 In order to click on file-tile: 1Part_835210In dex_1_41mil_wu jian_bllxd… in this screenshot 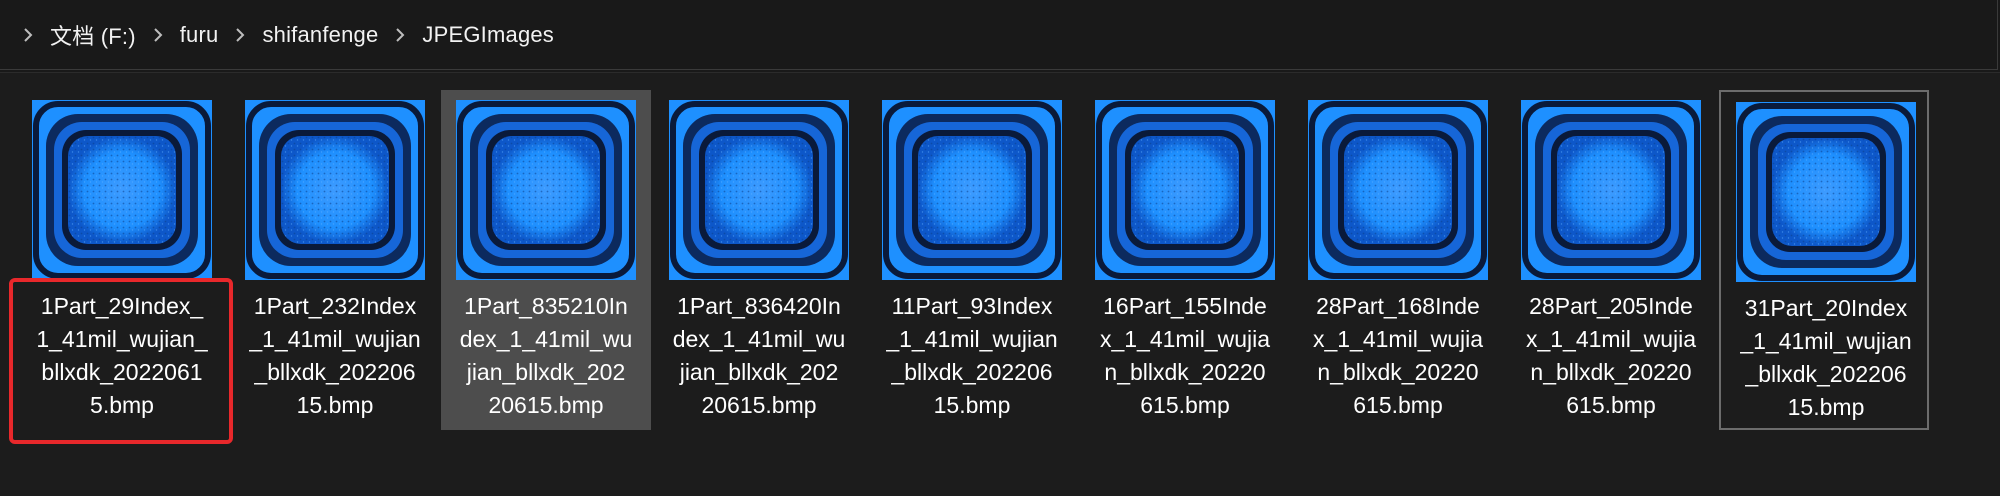, I will do `click(546, 260)`.